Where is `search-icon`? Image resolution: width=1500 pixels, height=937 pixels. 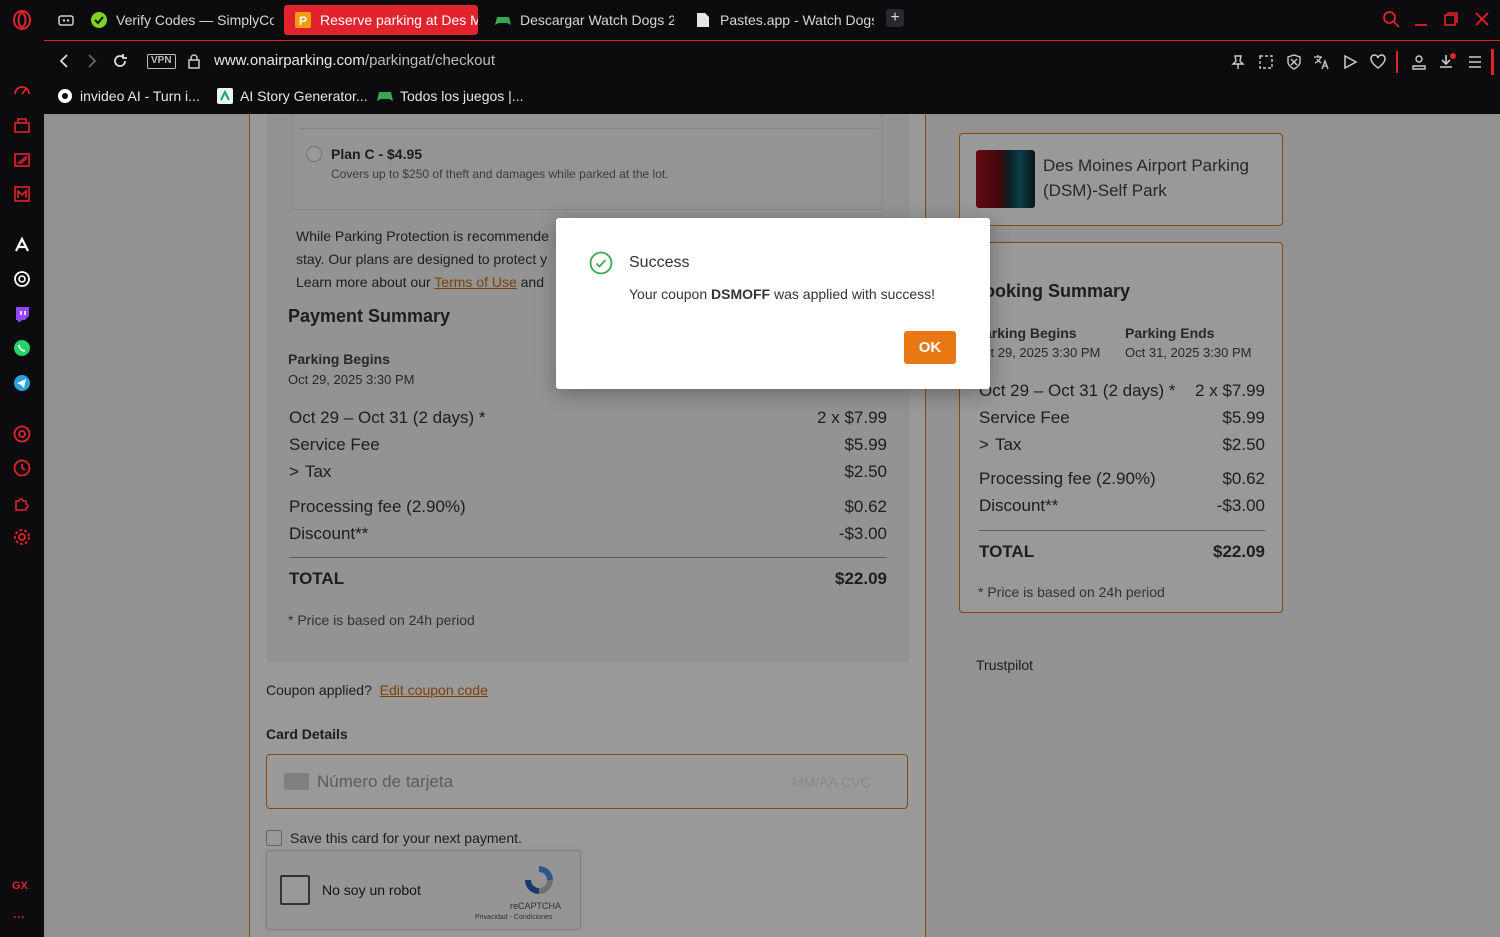 search-icon is located at coordinates (1391, 19).